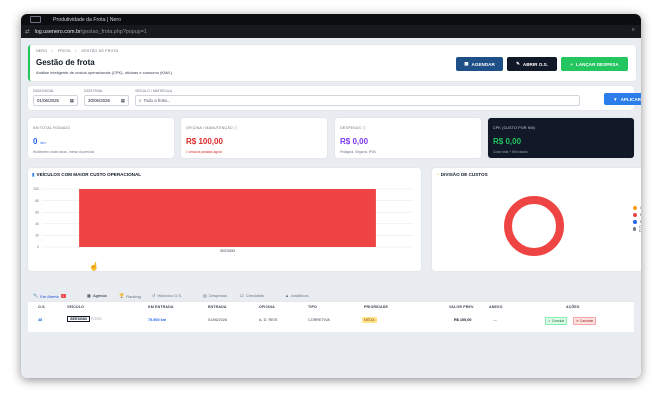 The width and height of the screenshot is (662, 406). I want to click on cancelar-button: ✕ Cancelar, so click(585, 321).